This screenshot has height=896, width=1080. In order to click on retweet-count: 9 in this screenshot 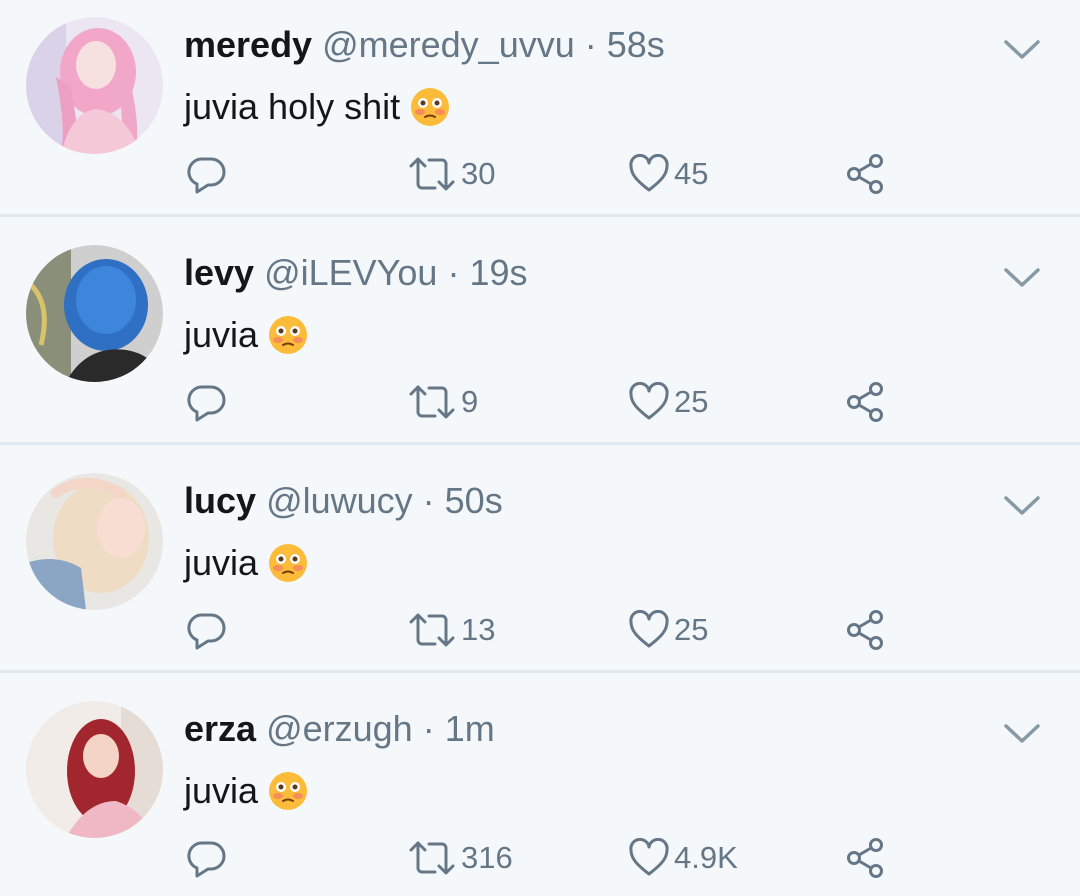, I will do `click(470, 401)`.